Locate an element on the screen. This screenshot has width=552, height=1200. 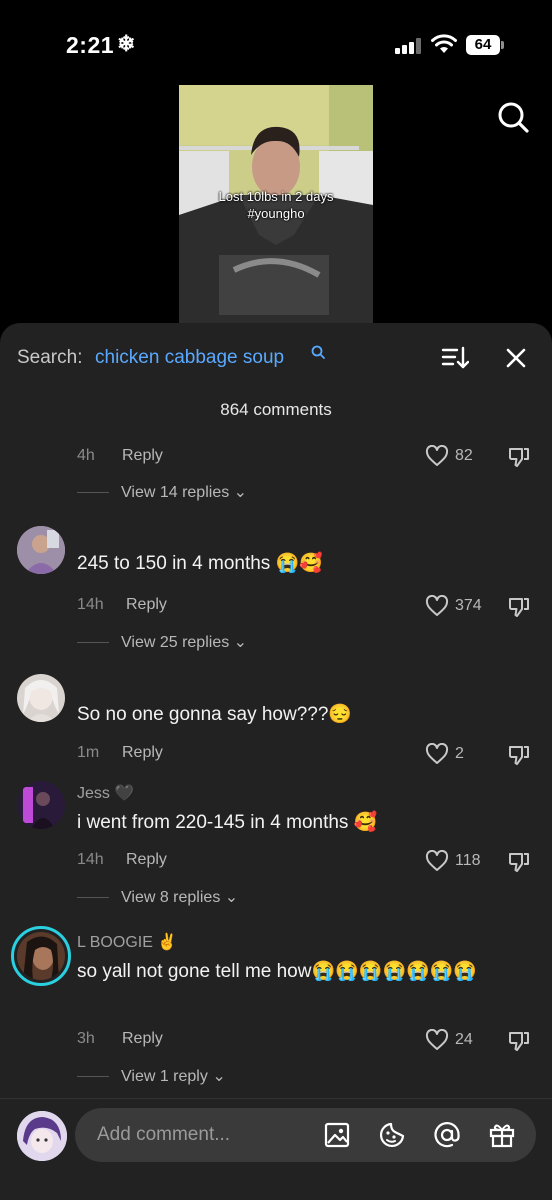
sort-icon is located at coordinates (455, 358).